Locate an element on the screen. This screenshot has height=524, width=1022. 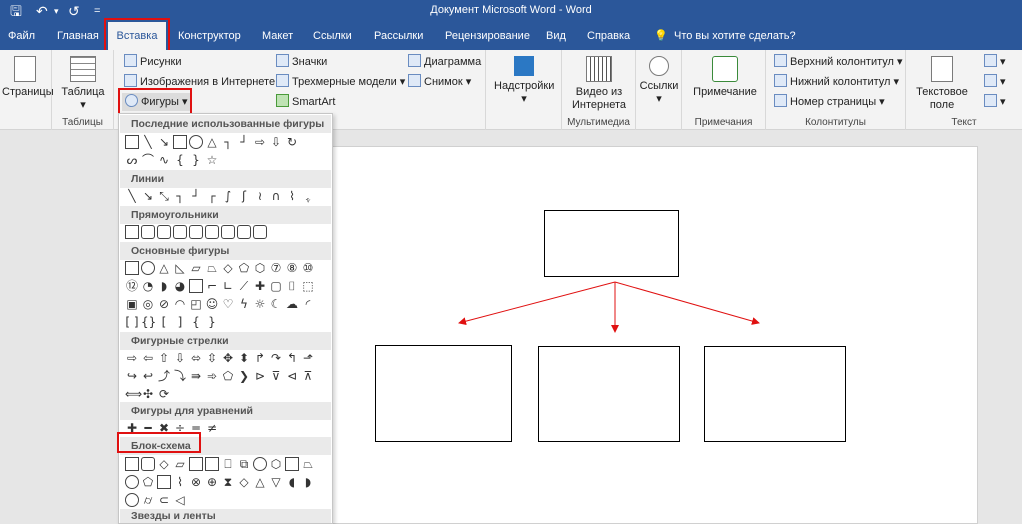
flowchart-delay-icon: ◗ is located at coordinates (308, 482).